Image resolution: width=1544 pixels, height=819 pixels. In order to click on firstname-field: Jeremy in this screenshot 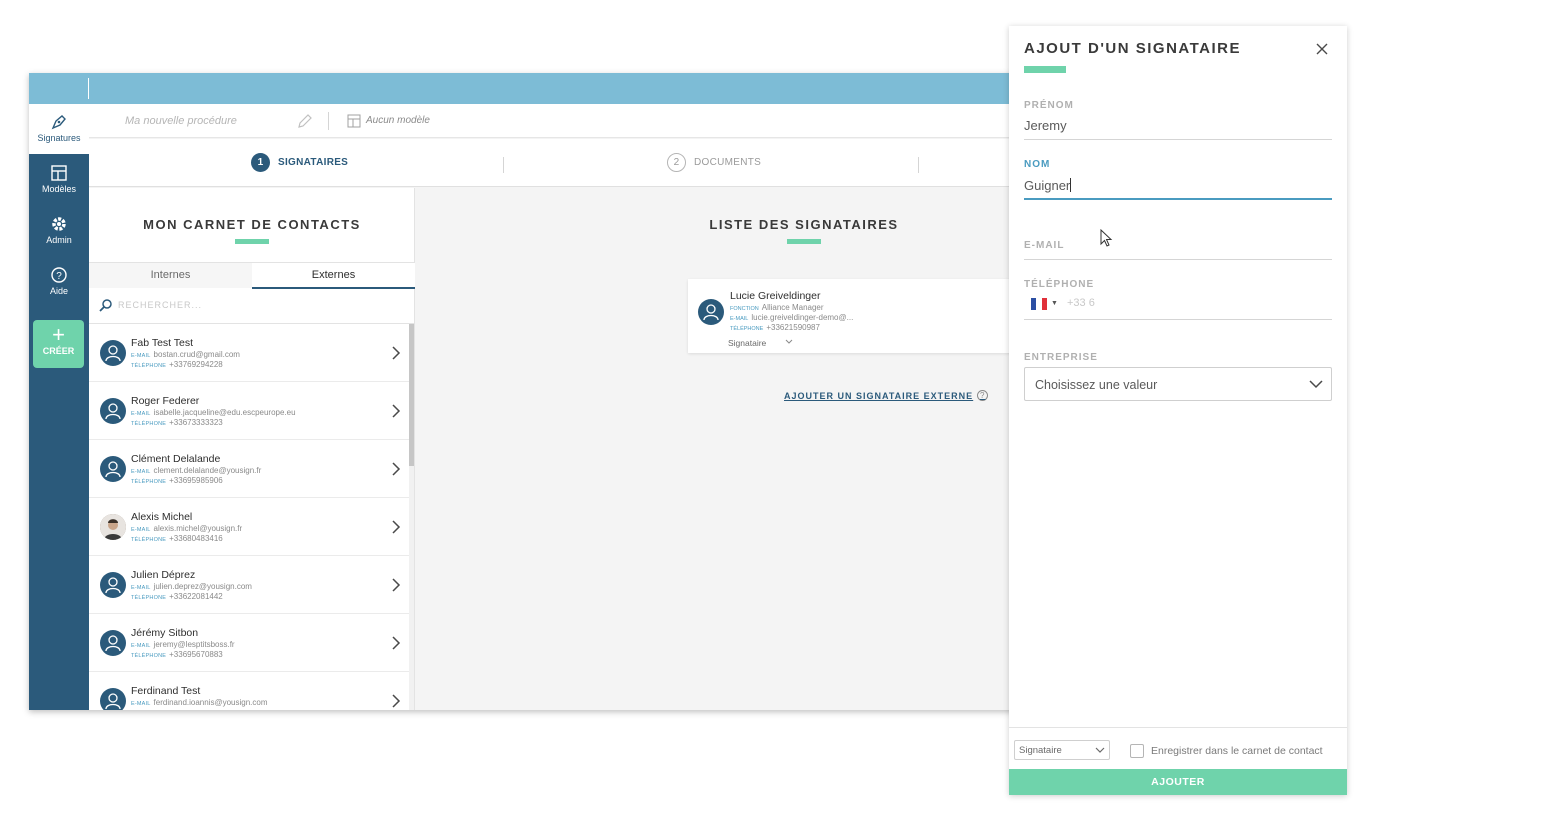, I will do `click(1045, 125)`.